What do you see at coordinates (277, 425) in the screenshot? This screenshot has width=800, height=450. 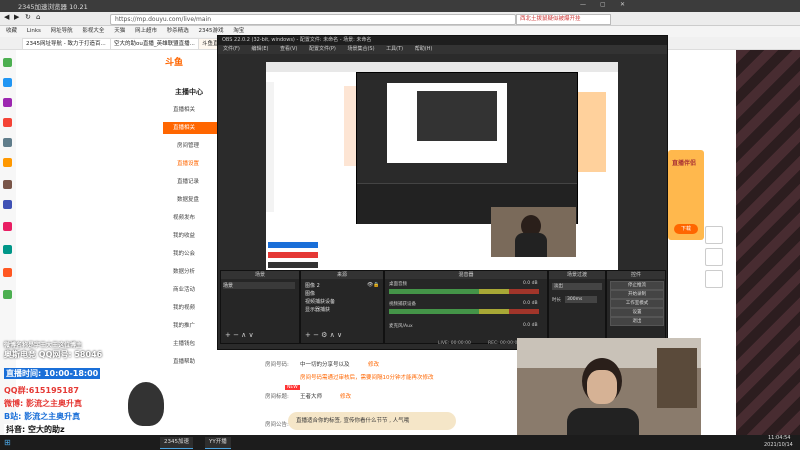 I see `row-label: 房间公告:` at bounding box center [277, 425].